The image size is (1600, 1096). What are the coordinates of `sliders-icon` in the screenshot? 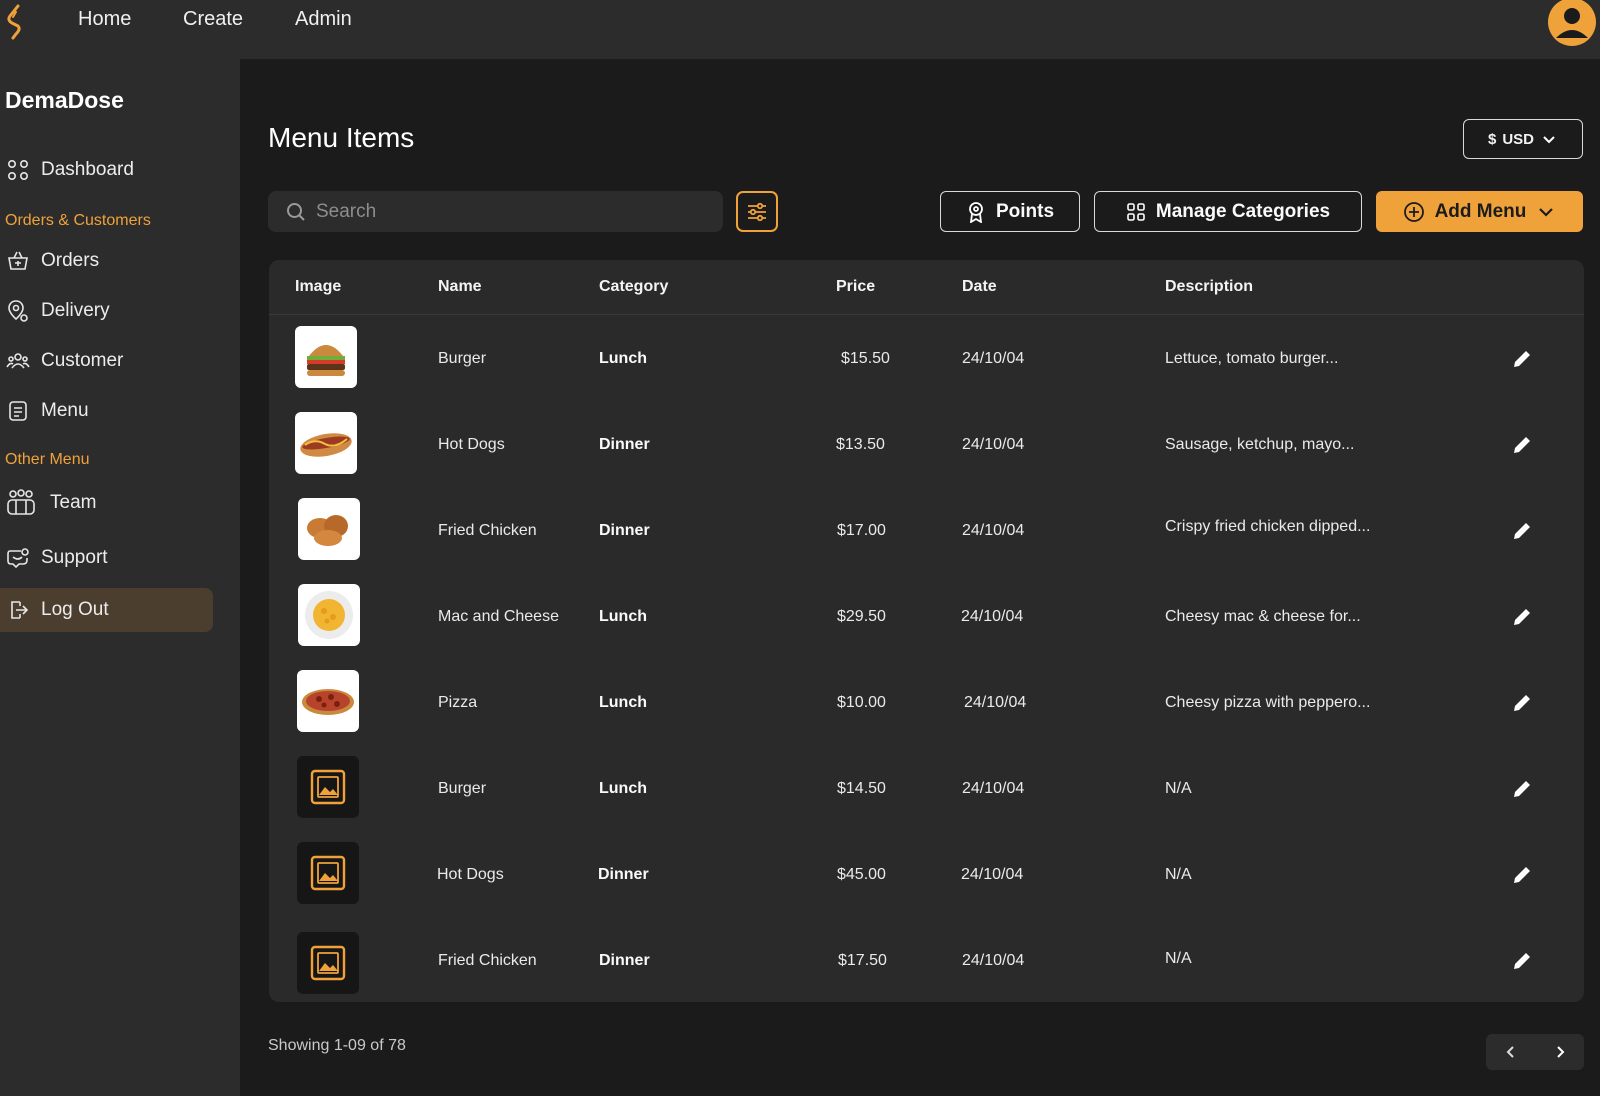 It's located at (757, 211).